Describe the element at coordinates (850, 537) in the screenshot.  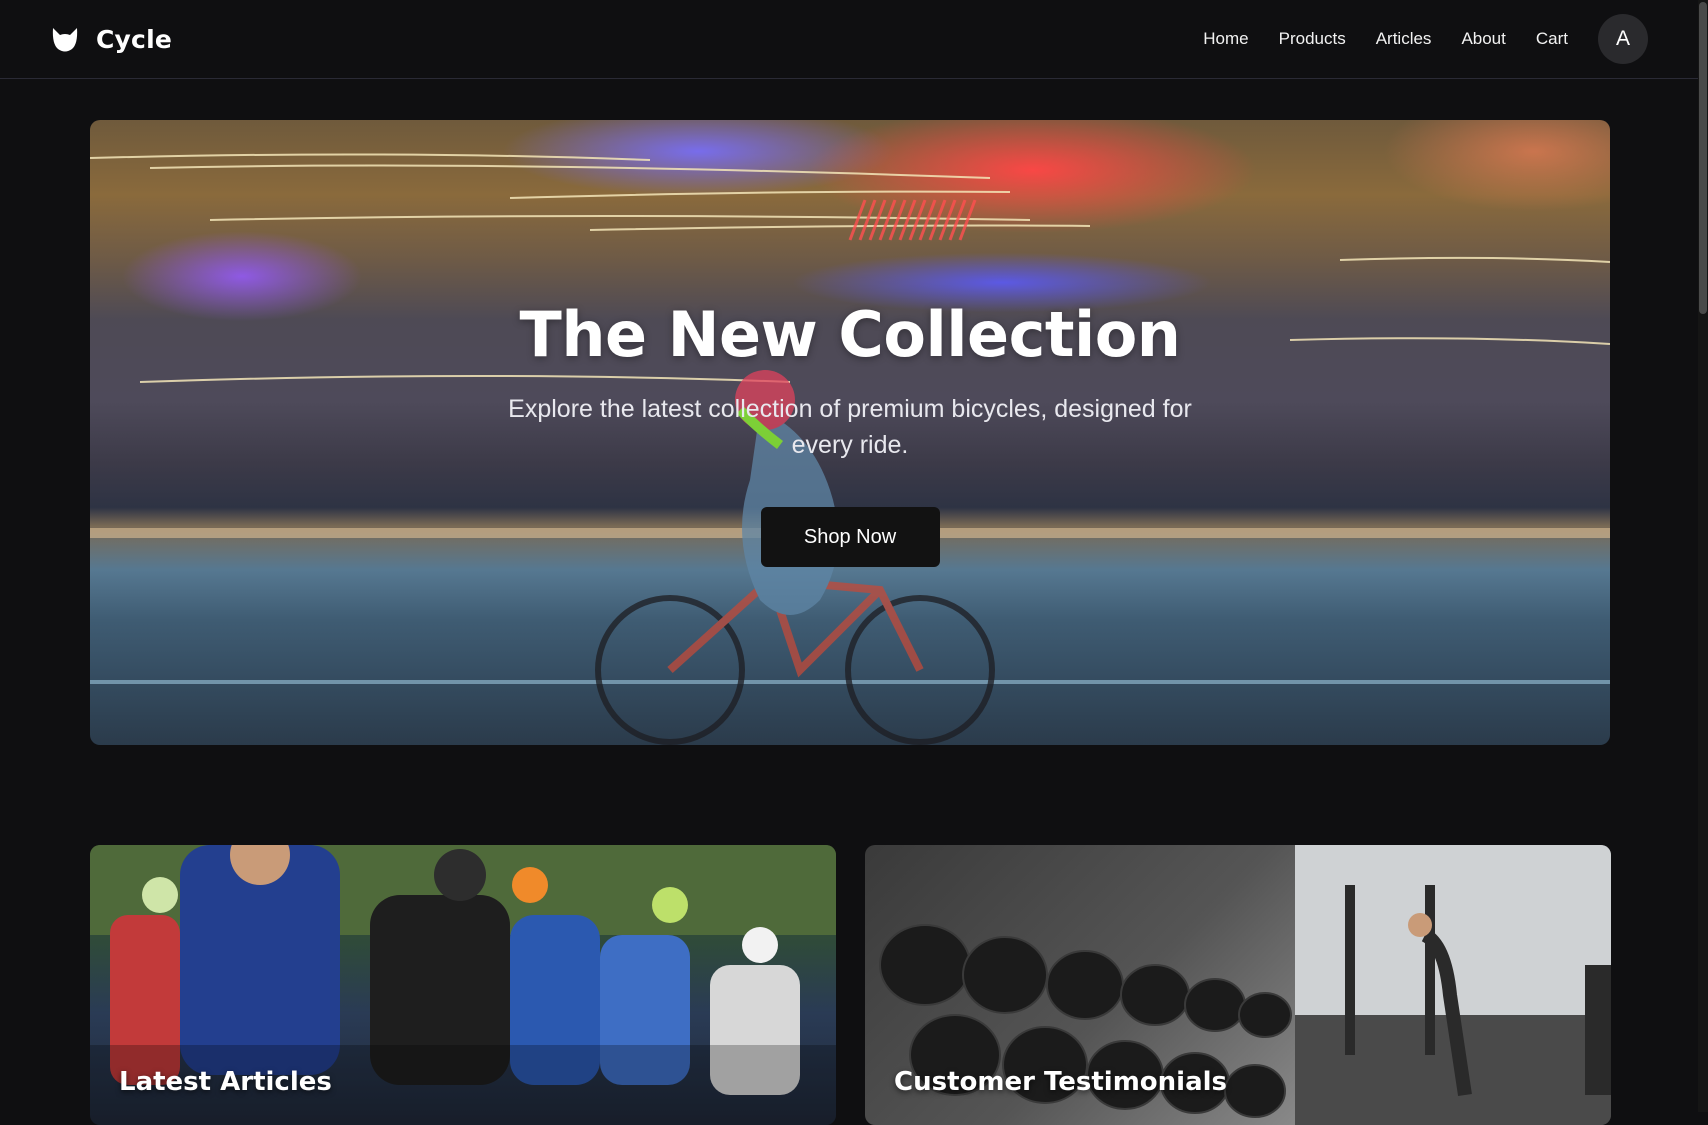
I see `shop-now-button: Shop Now` at that location.